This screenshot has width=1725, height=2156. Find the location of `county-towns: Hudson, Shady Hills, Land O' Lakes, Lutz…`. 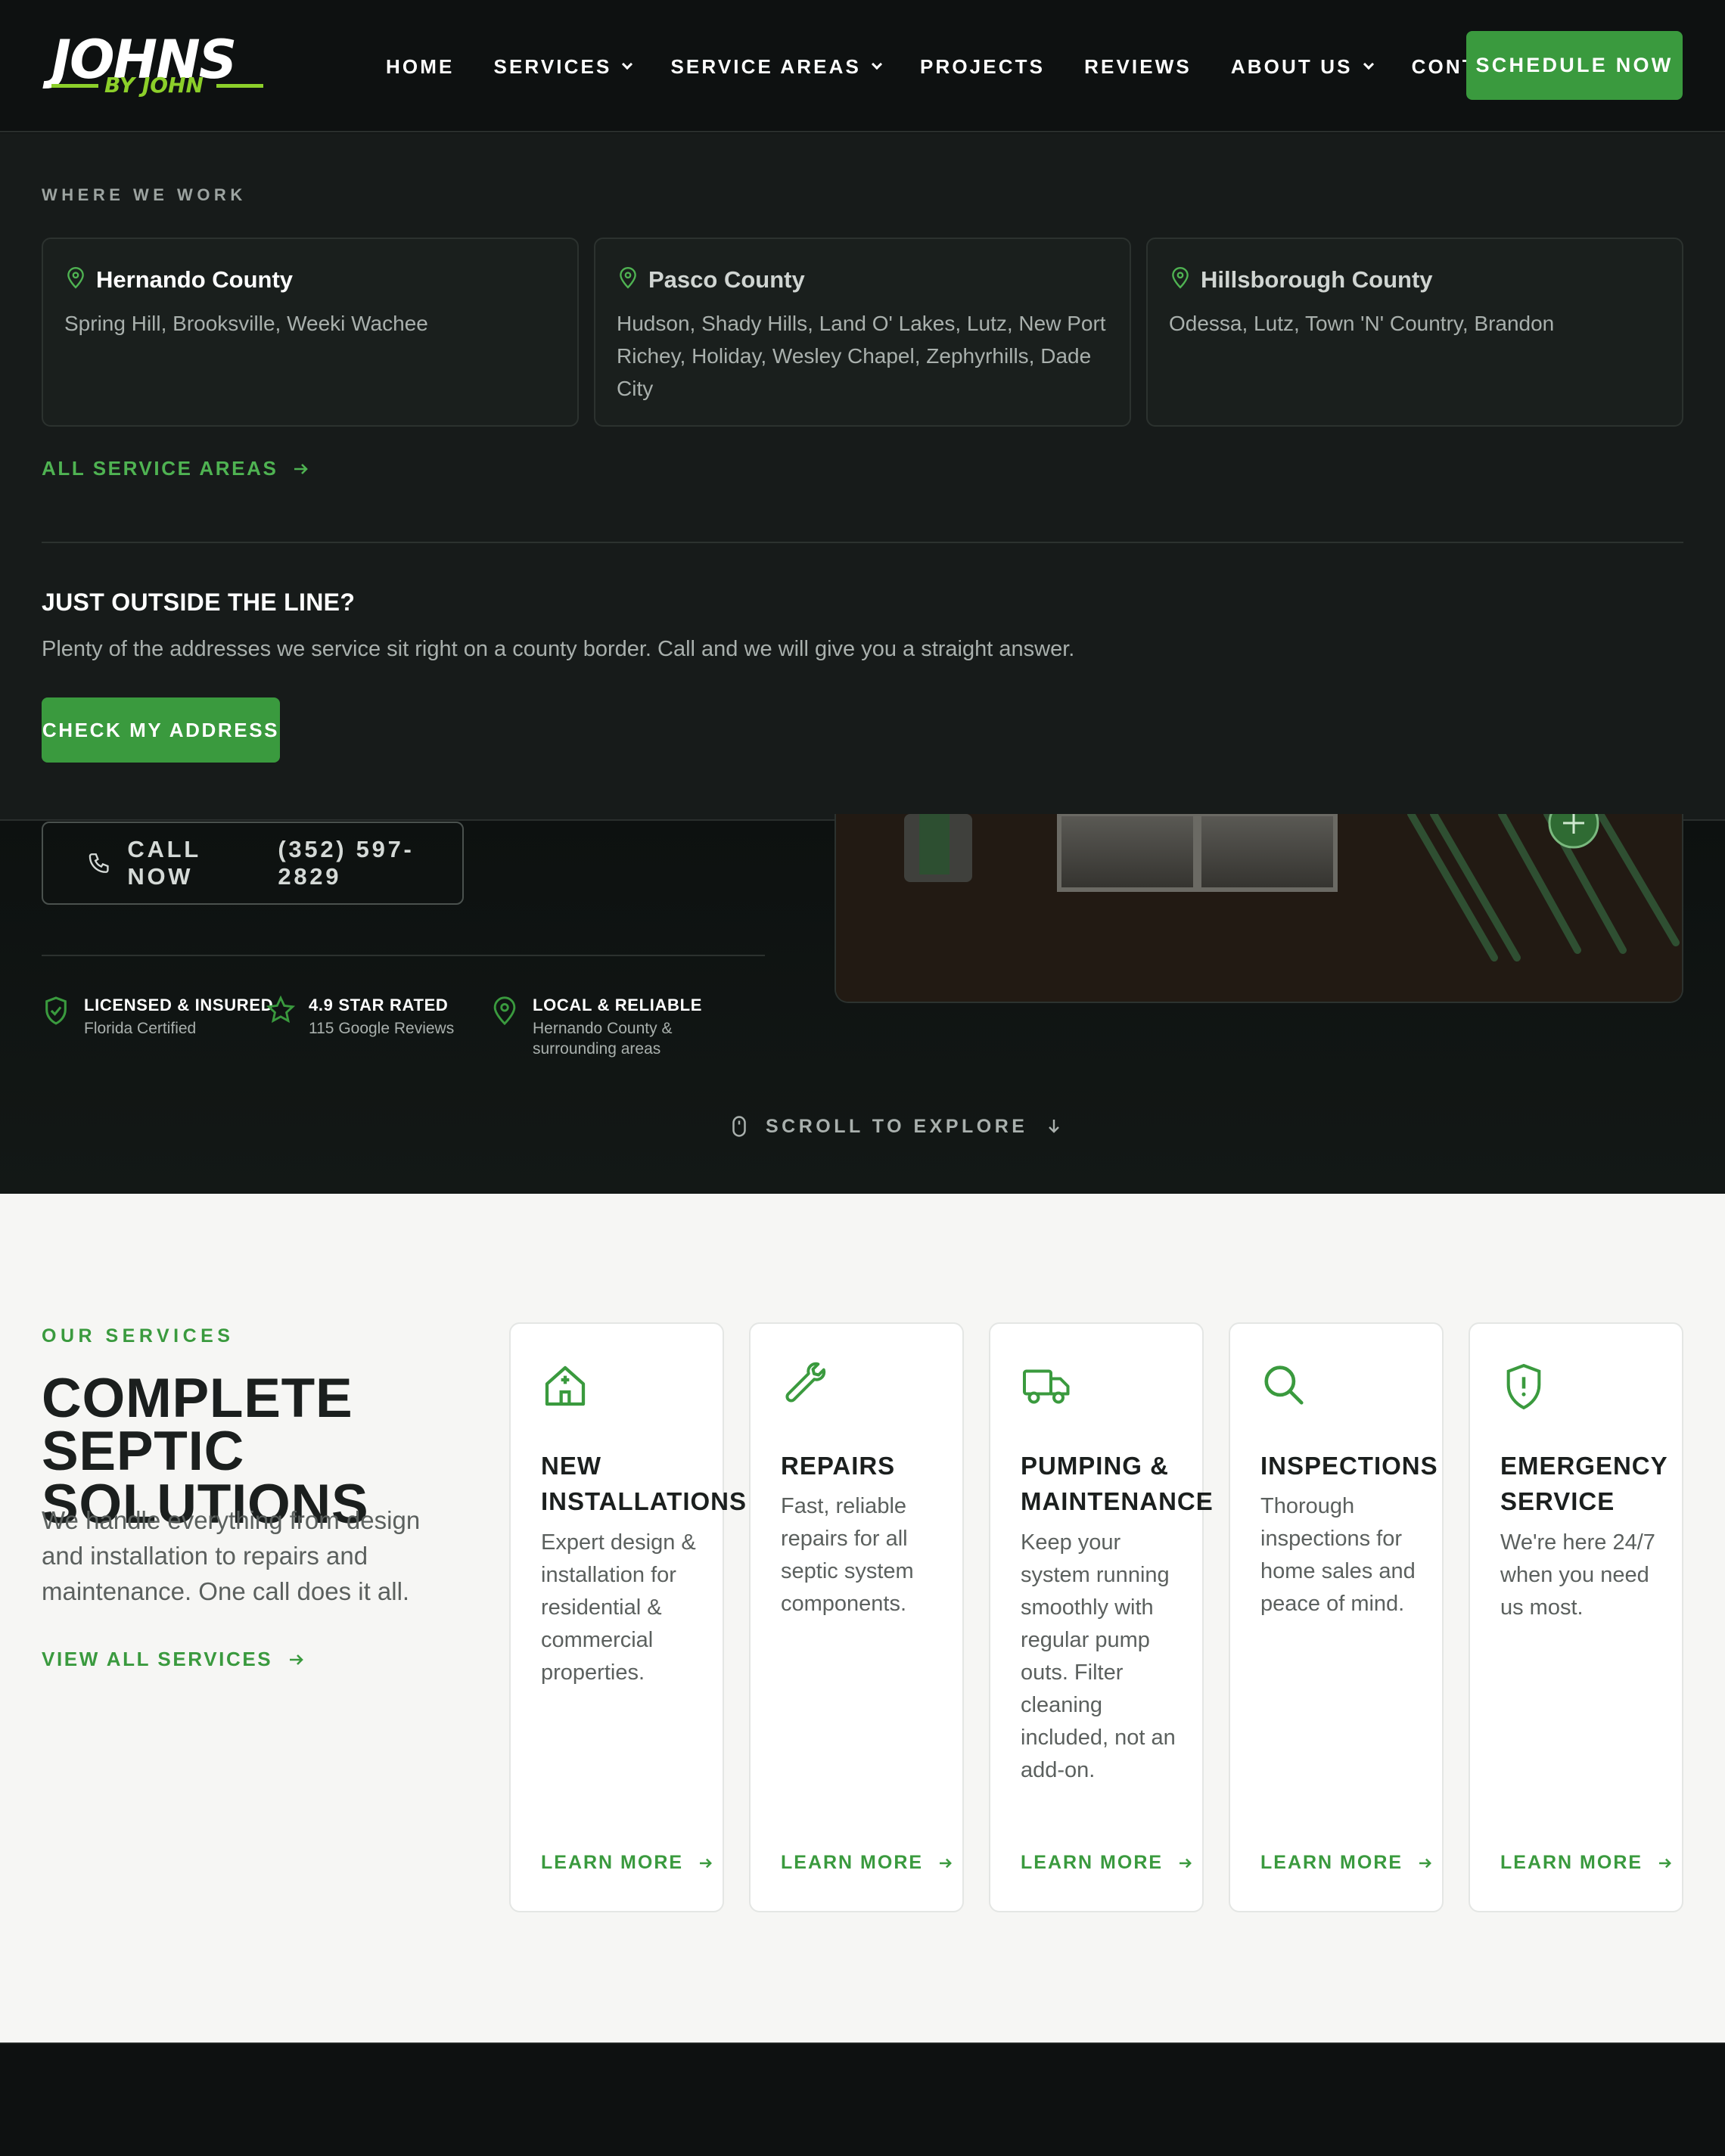

county-towns: Hudson, Shady Hills, Land O' Lakes, Lutz… is located at coordinates (861, 356).